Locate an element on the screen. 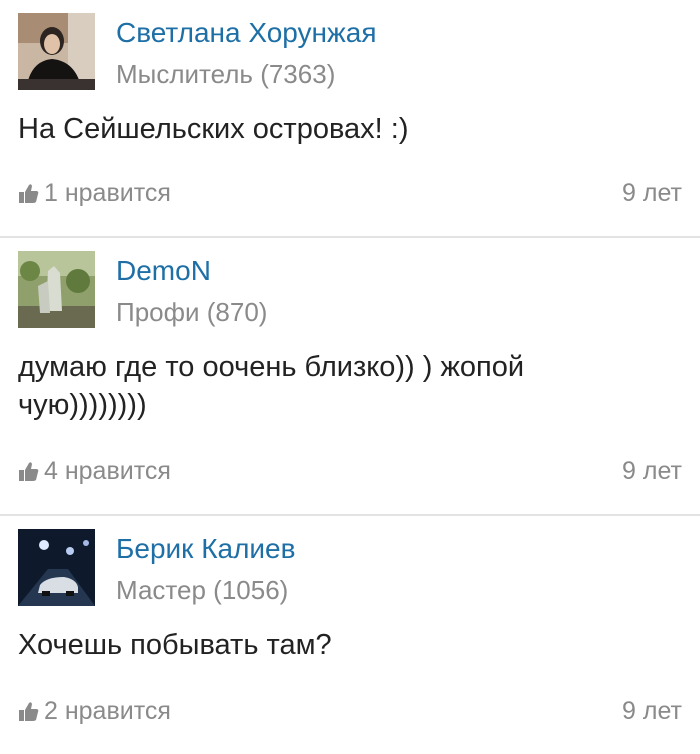 Image resolution: width=700 pixels, height=754 pixels. like-button: 2 нравится is located at coordinates (94, 711).